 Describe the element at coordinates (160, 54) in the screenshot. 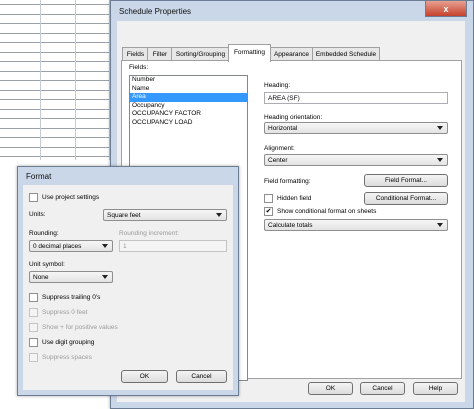

I see `tab-filter: Filter` at that location.